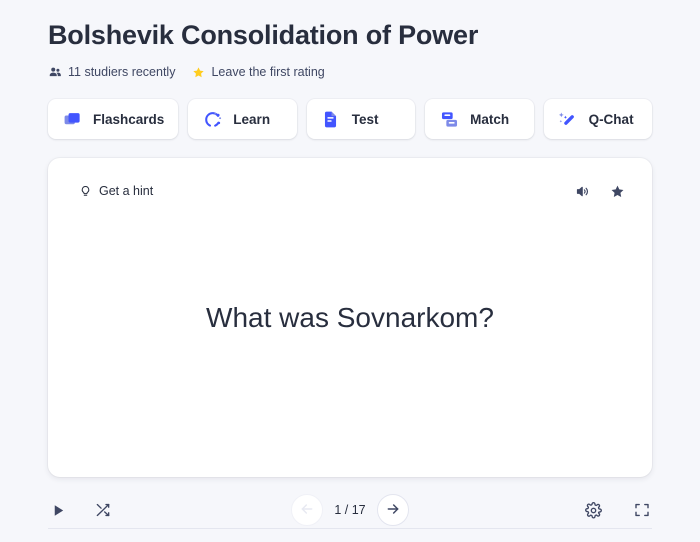 This screenshot has height=542, width=700. I want to click on card-navigation: 1 / 17, so click(350, 510).